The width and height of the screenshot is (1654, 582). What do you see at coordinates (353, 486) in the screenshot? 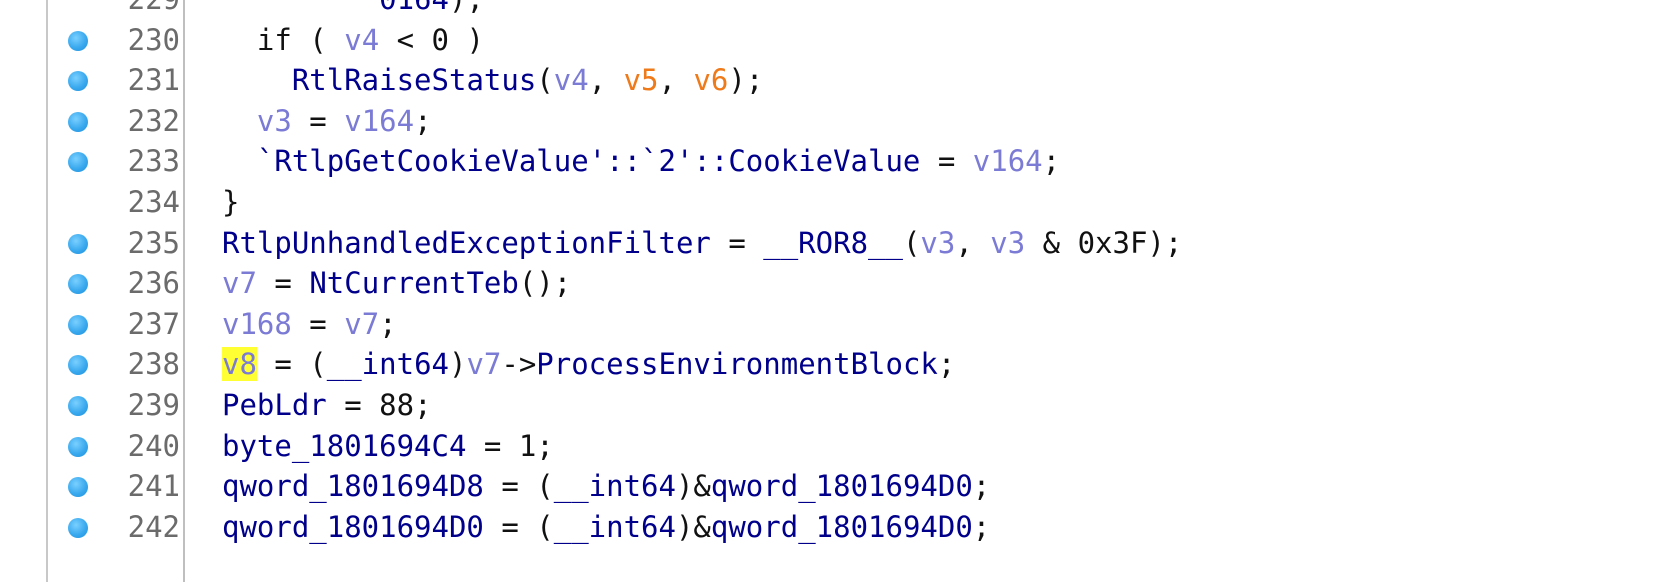
I see `code-token: qword_1801694D8` at bounding box center [353, 486].